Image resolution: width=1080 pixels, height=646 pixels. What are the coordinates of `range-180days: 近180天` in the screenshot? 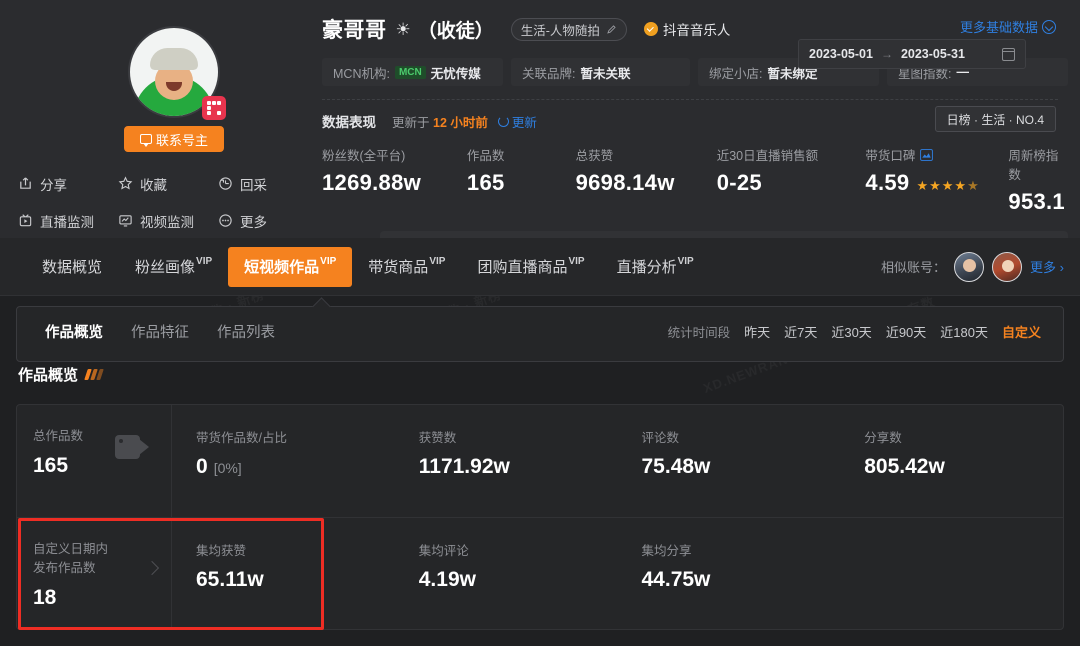 It's located at (964, 331).